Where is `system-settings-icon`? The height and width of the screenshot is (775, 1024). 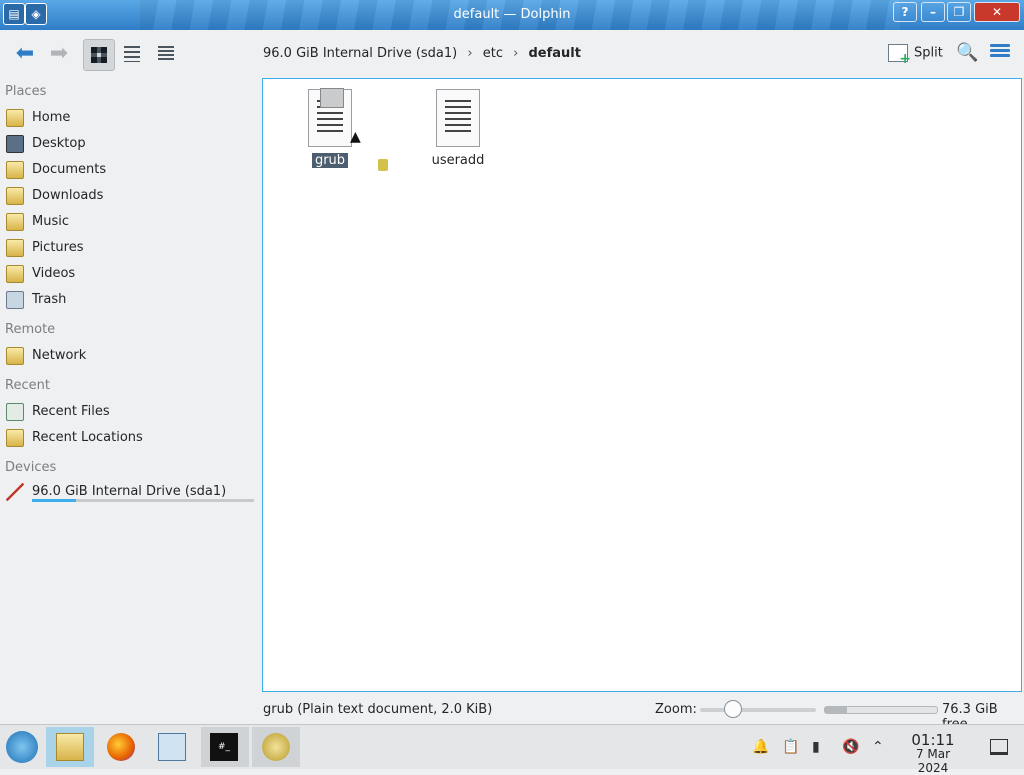
system-settings-icon is located at coordinates (172, 747).